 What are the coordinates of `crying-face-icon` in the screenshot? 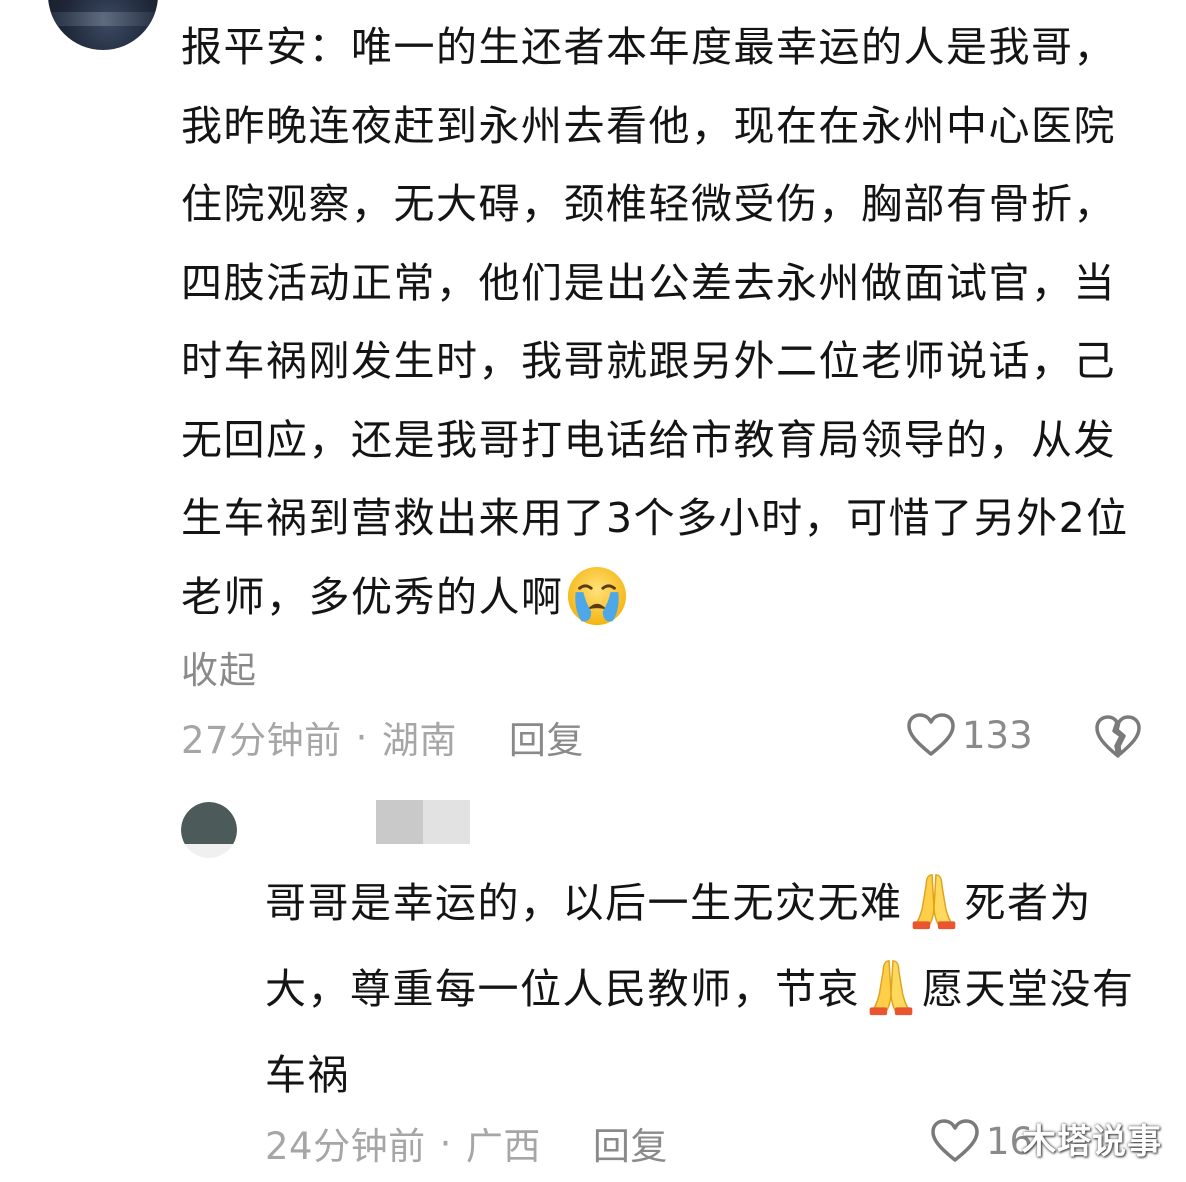 It's located at (596, 595).